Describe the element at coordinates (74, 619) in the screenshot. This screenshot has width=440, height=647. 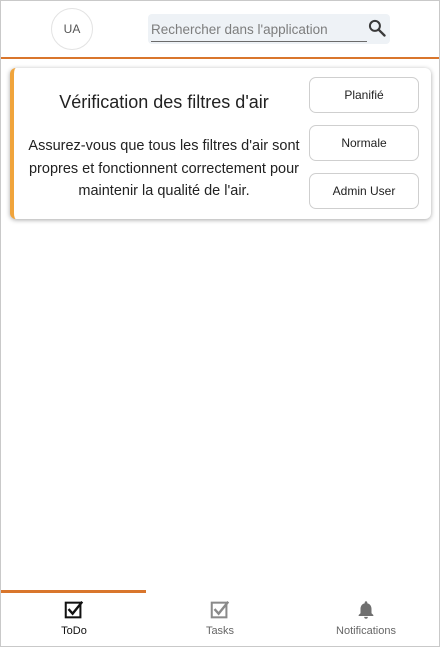
I see `tab-todo: ToDo` at that location.